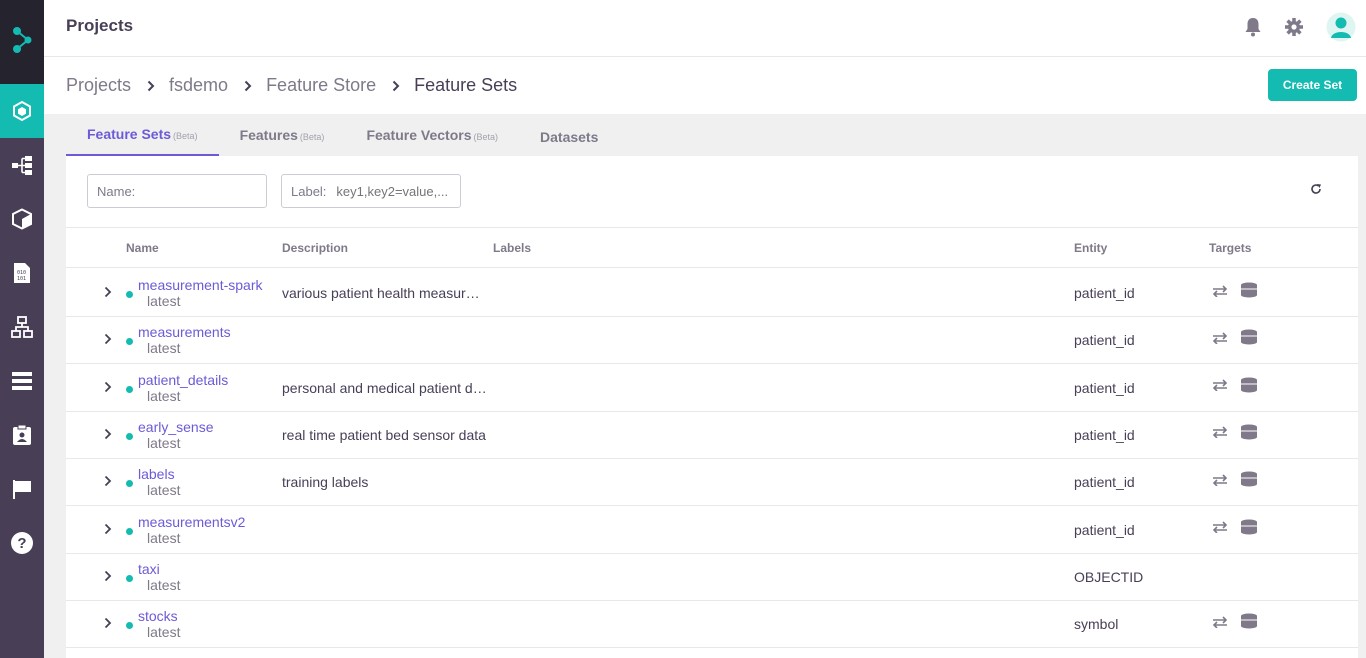  What do you see at coordinates (569, 135) in the screenshot?
I see `tab-datasets: Datasets` at bounding box center [569, 135].